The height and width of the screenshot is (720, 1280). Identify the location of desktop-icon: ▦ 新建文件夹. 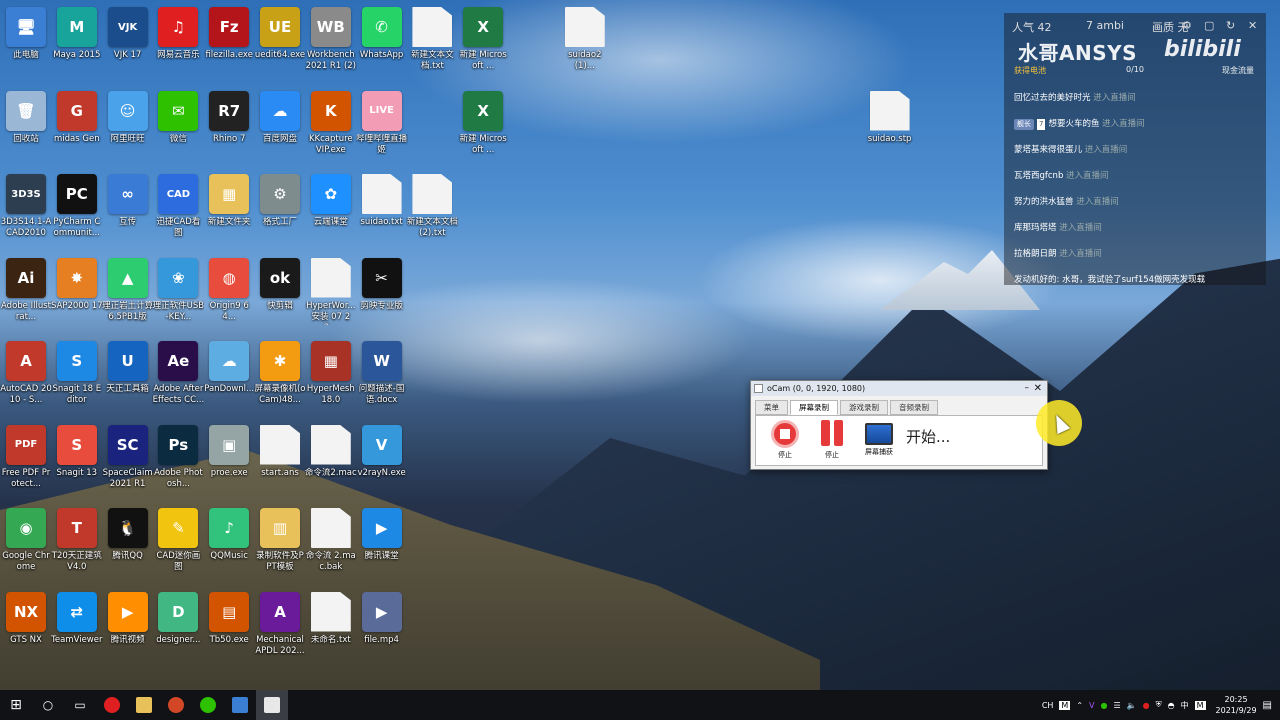
(229, 201).